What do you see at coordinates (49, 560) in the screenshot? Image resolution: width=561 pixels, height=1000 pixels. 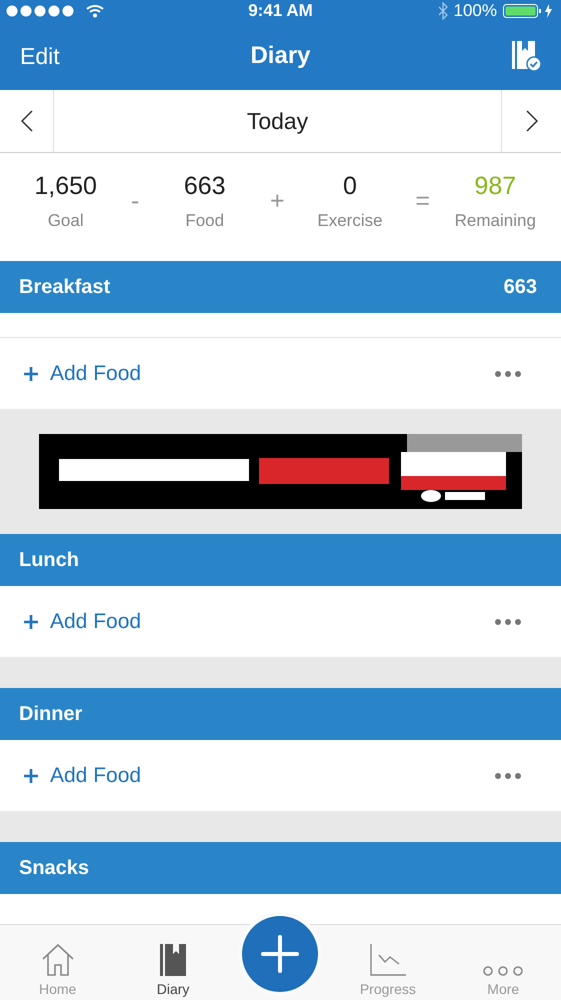 I see `meal-name: Lunch` at bounding box center [49, 560].